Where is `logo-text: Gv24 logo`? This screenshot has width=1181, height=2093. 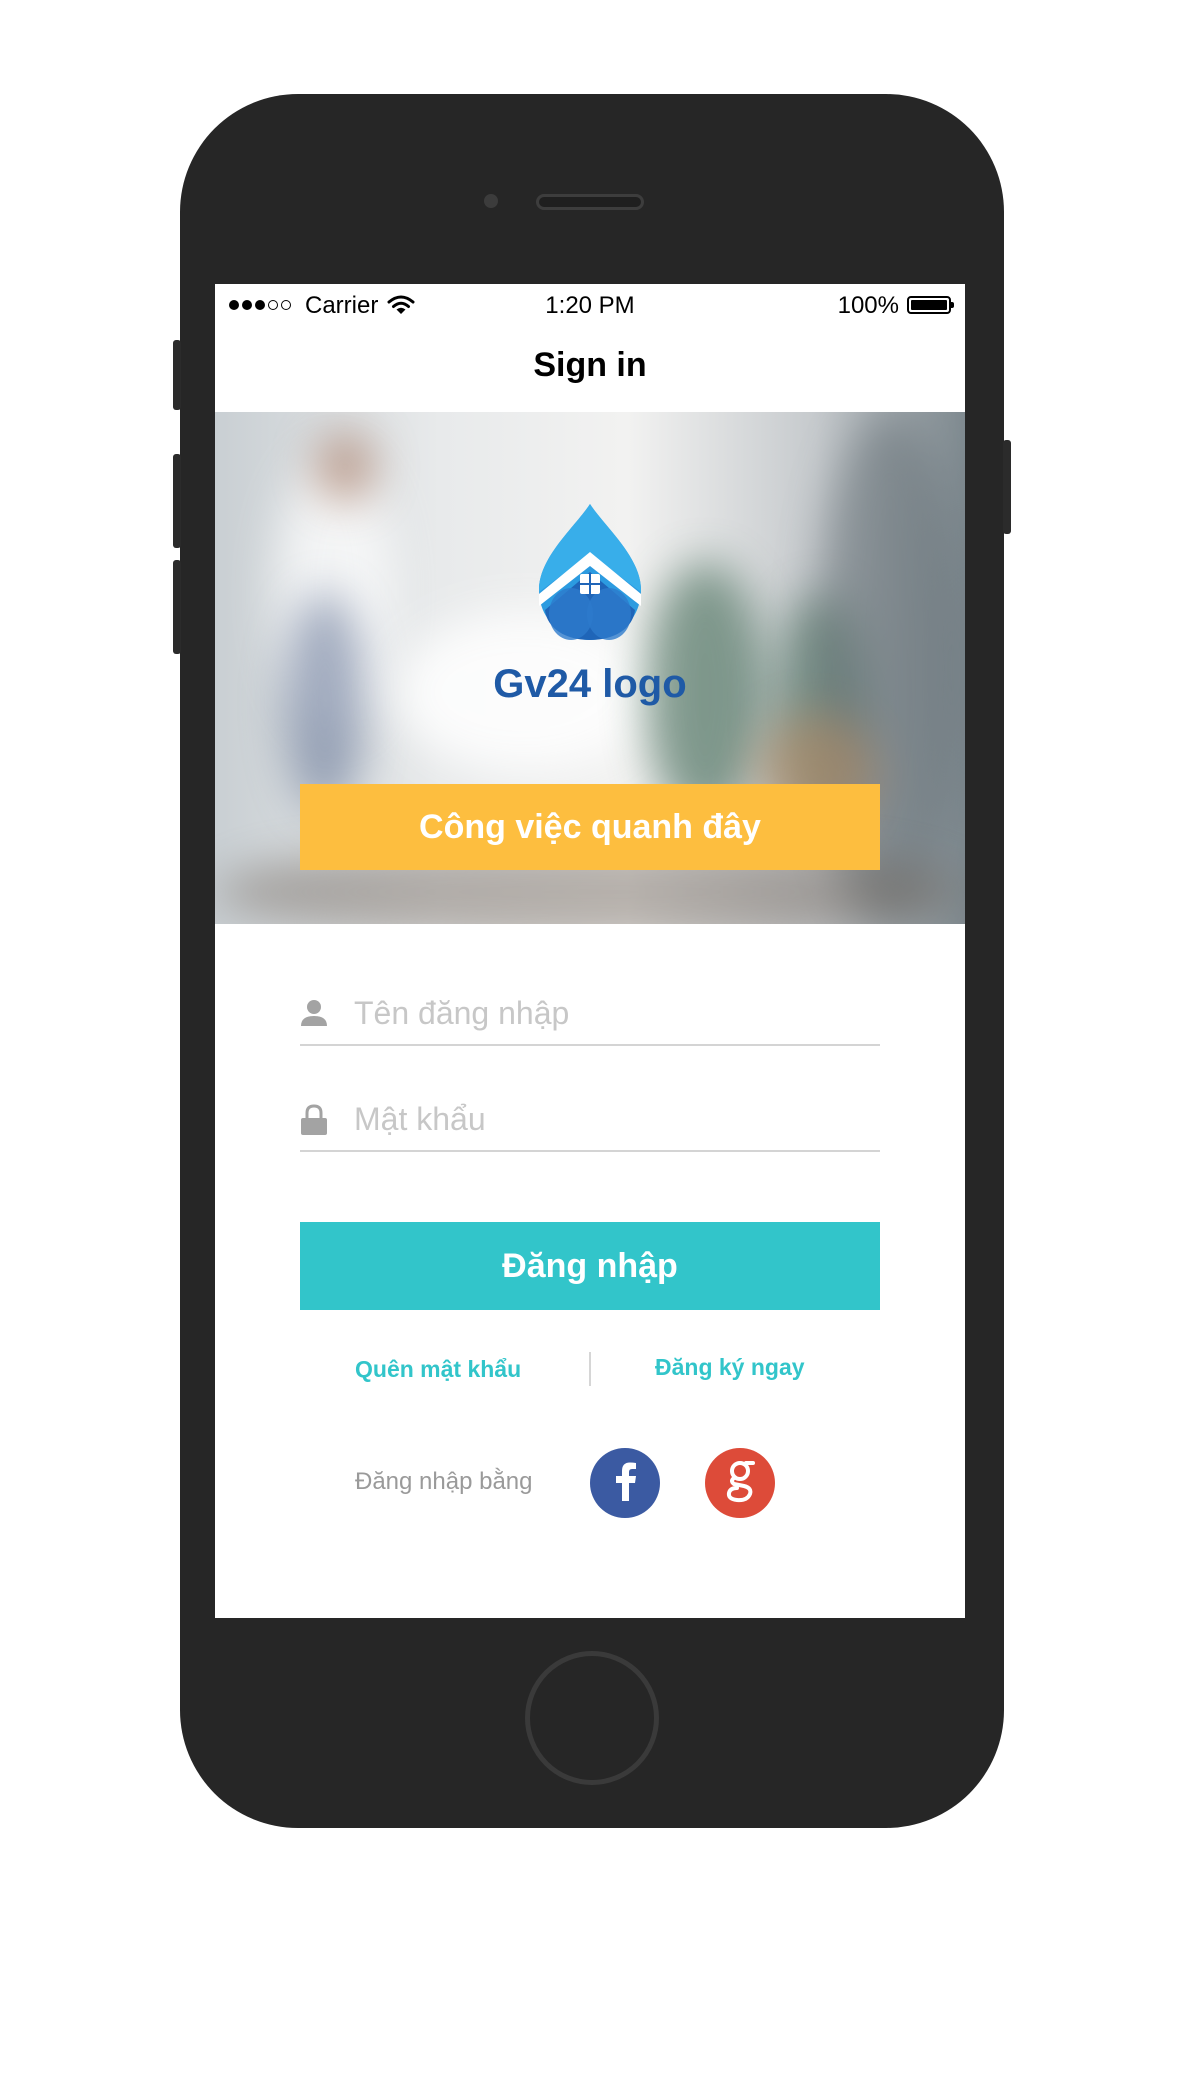
logo-text: Gv24 logo is located at coordinates (590, 684).